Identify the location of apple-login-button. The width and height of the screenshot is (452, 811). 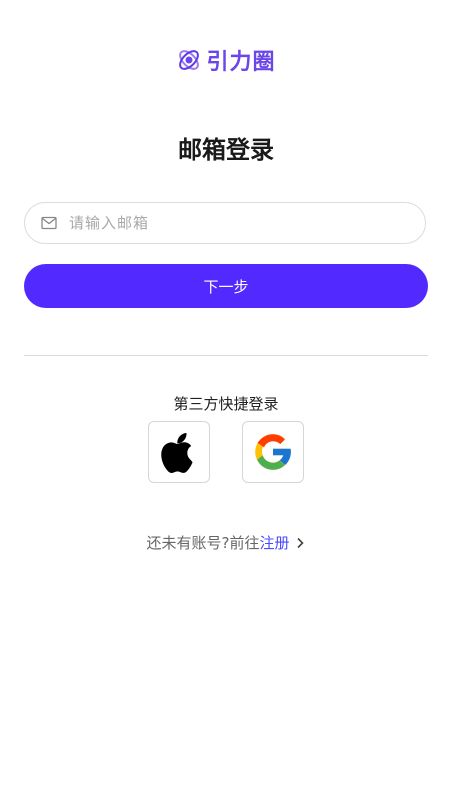
(179, 452).